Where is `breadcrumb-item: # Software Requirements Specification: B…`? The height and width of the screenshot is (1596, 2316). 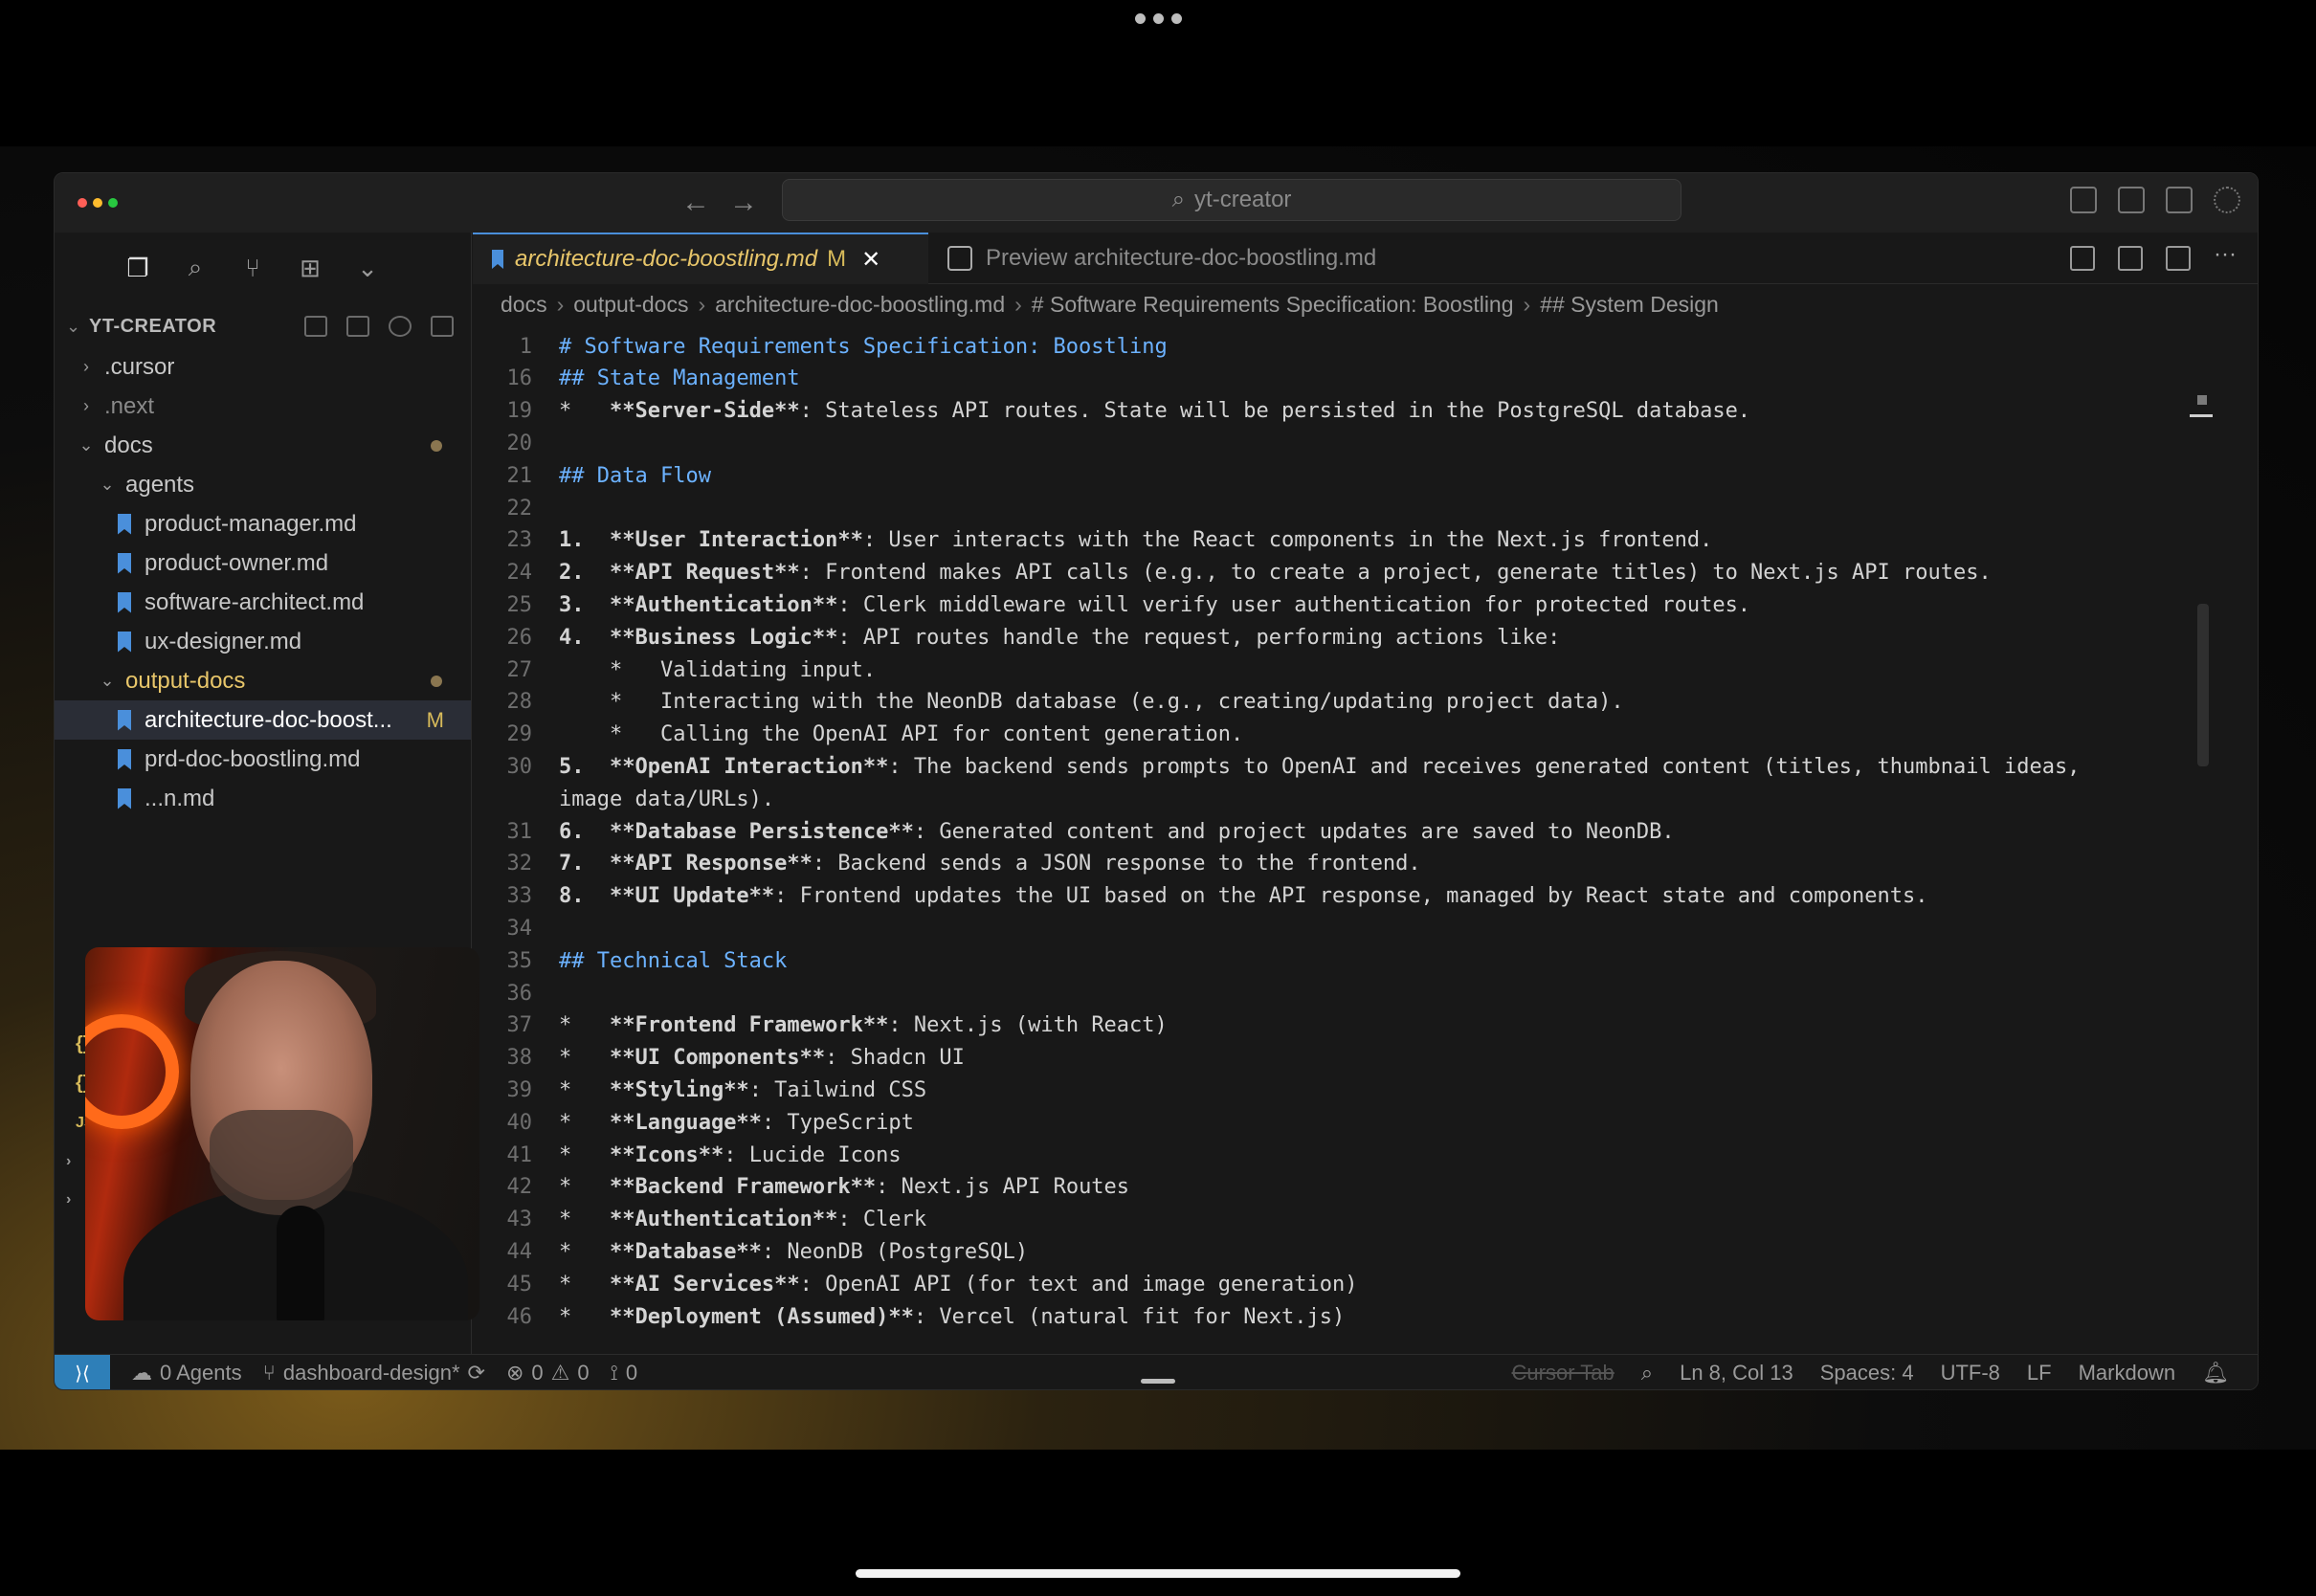
breadcrumb-item: # Software Requirements Specification: B… is located at coordinates (1273, 305).